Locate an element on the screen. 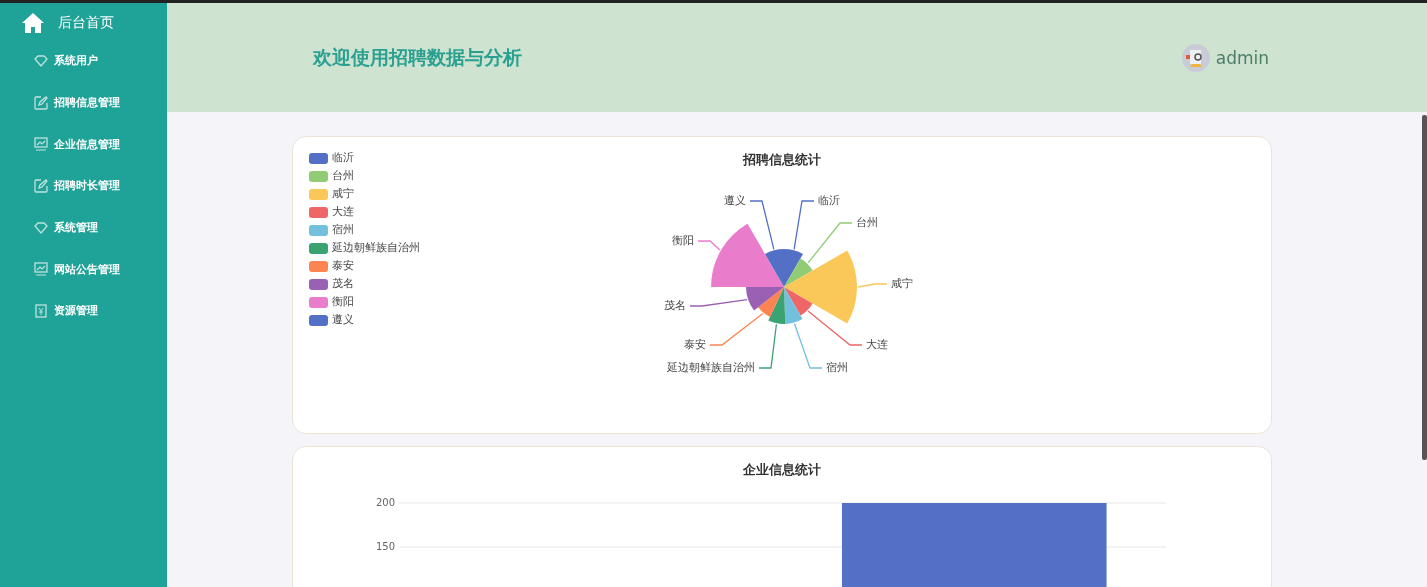 Image resolution: width=1427 pixels, height=587 pixels. legend-label: 大连 is located at coordinates (343, 212).